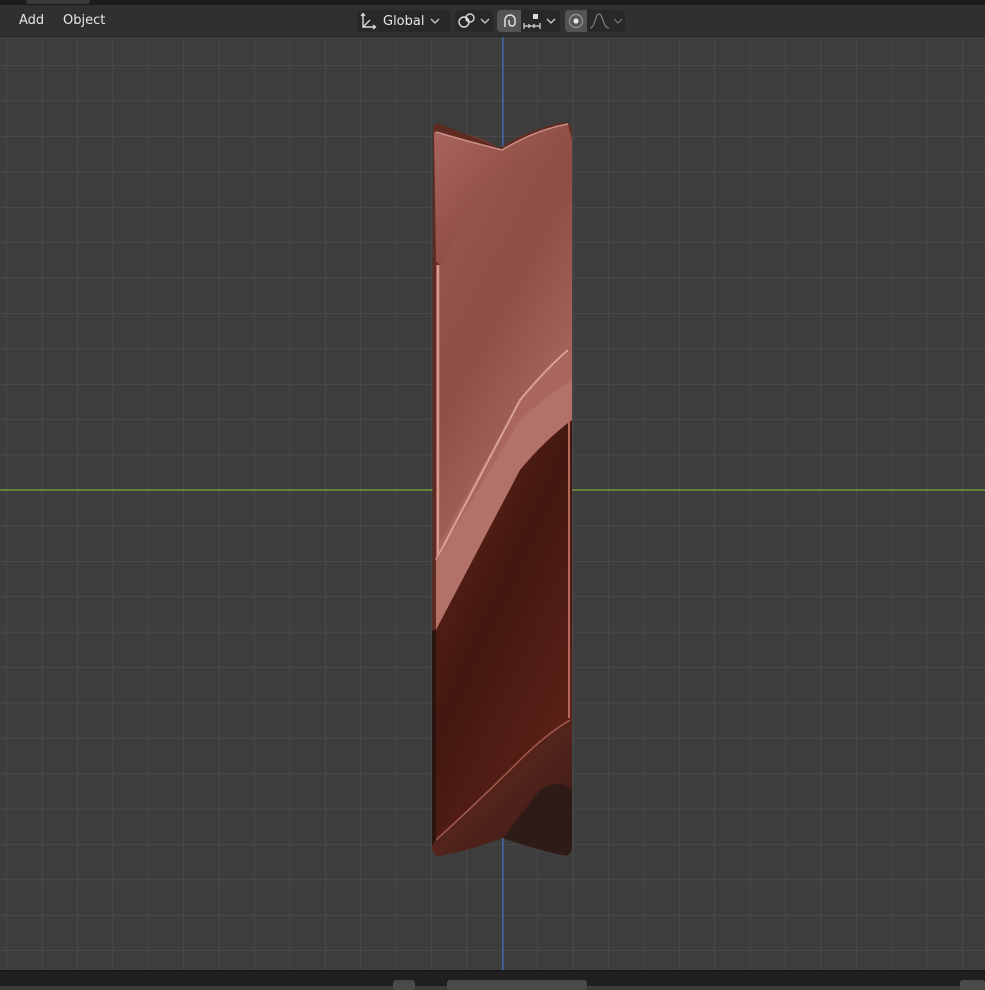  I want to click on snap-increment-icon, so click(533, 21).